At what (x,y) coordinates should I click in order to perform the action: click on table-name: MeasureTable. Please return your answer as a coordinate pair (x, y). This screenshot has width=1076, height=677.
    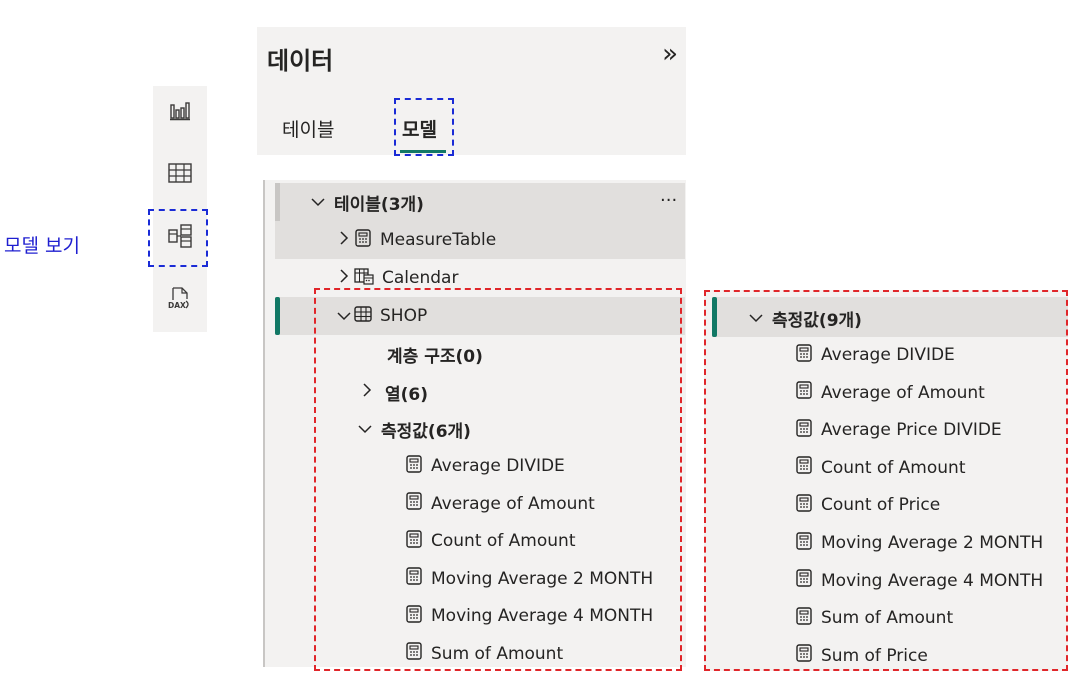
    Looking at the image, I should click on (438, 240).